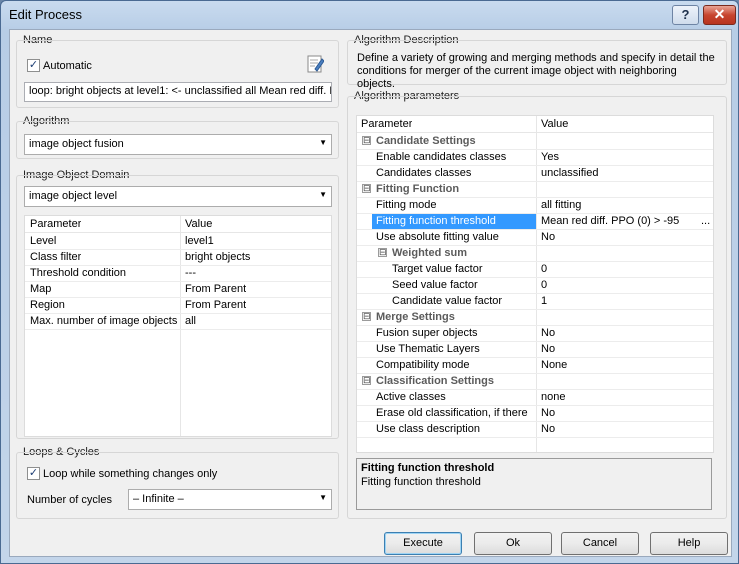  I want to click on help-panel-title: Fitting function threshold, so click(428, 468).